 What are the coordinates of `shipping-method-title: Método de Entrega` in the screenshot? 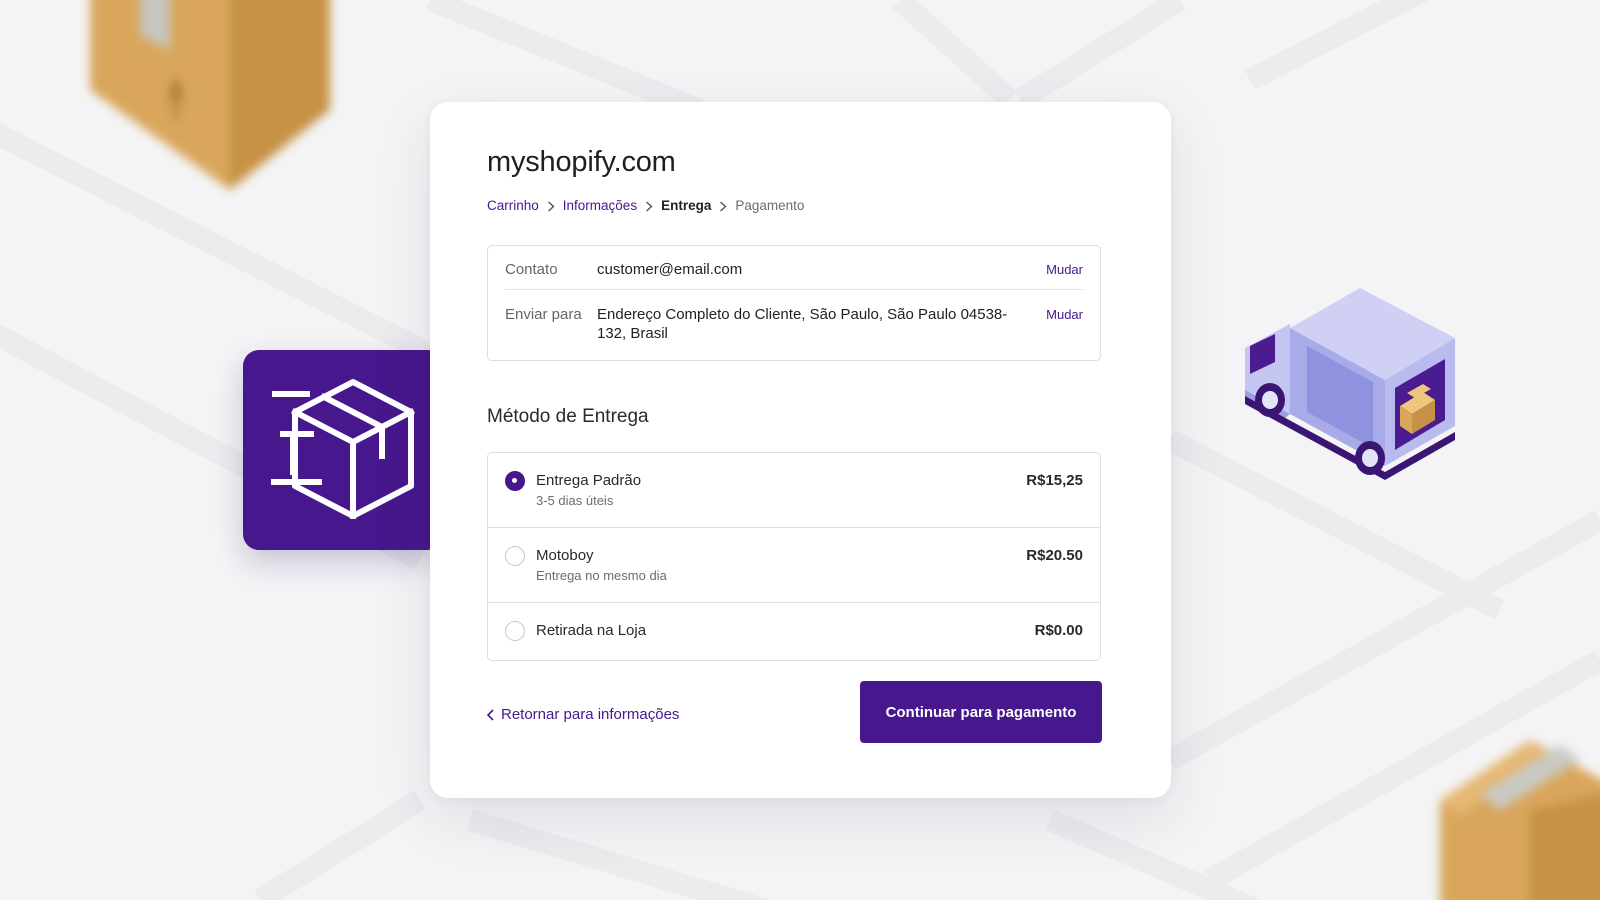 It's located at (568, 416).